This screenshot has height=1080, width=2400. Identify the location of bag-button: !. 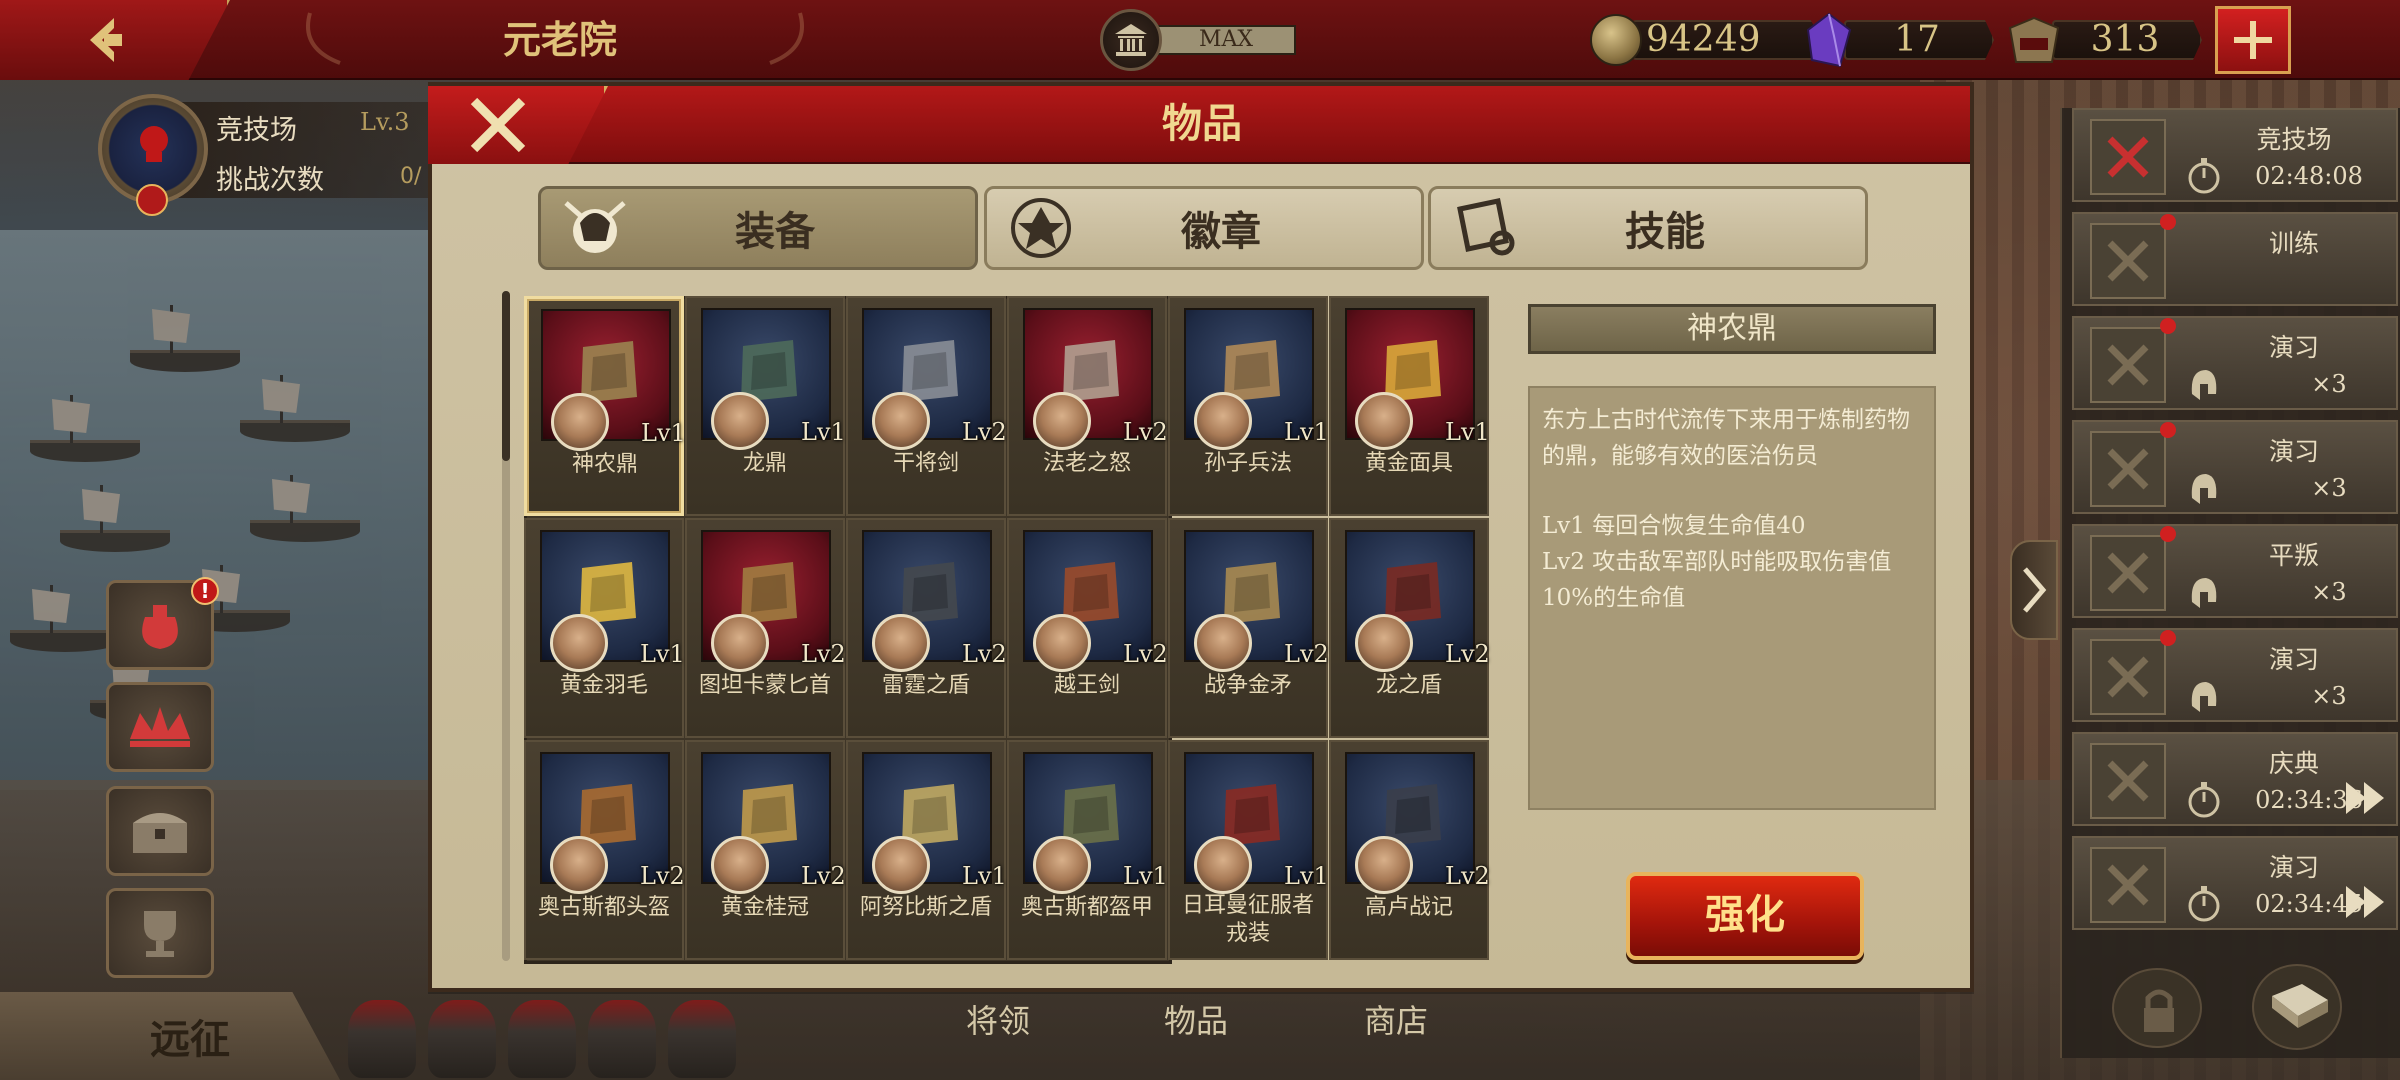
(162, 623).